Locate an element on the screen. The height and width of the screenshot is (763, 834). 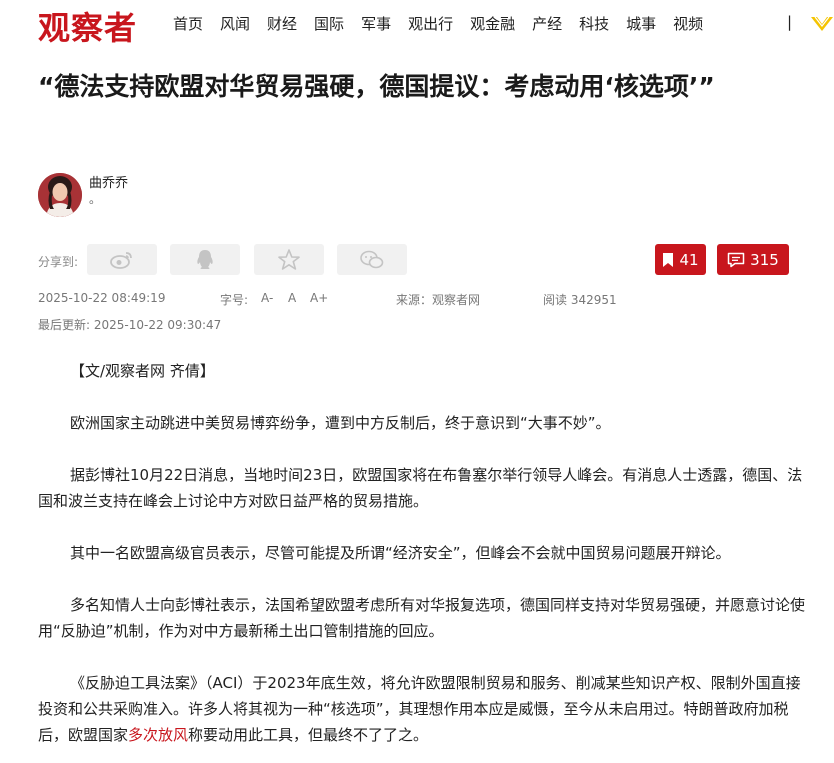
article-title: “德法支持欧盟对华贸易强硬，德国提议：考虑动用‘核选项’” is located at coordinates (376, 86).